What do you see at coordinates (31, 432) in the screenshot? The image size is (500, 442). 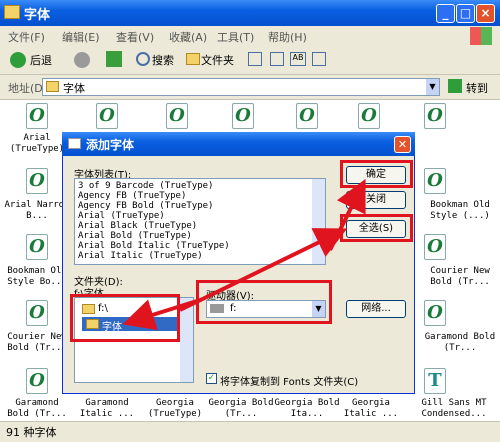 I see `status-text: 91 种字体` at bounding box center [31, 432].